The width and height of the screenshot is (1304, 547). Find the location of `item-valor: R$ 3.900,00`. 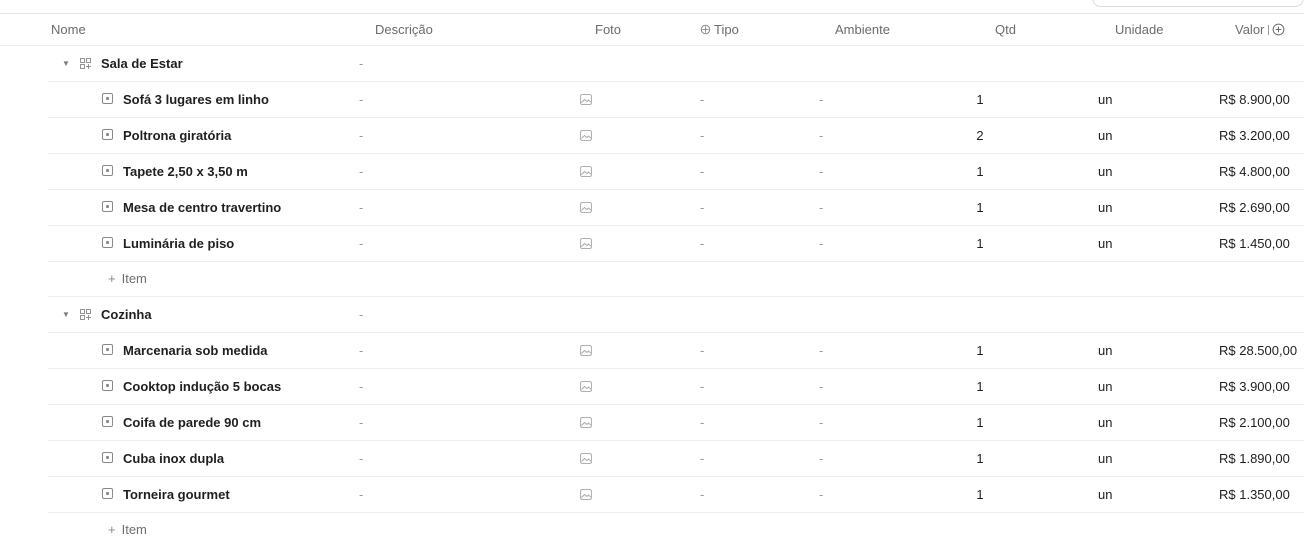

item-valor: R$ 3.900,00 is located at coordinates (1254, 386).